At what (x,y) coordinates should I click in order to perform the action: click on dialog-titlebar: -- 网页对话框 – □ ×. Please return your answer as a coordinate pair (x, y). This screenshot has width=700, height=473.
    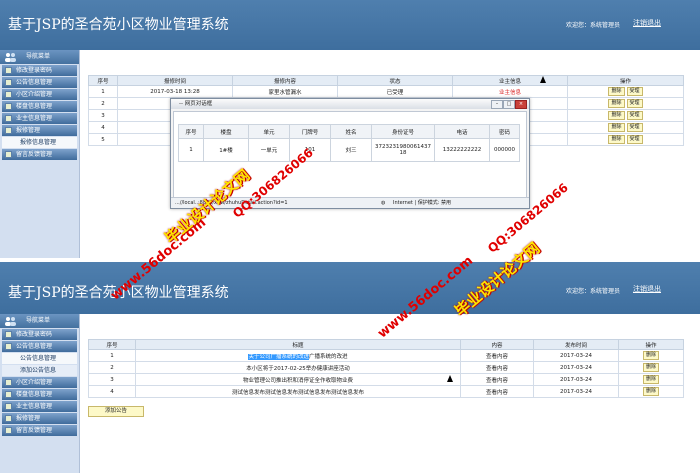
    Looking at the image, I should click on (350, 104).